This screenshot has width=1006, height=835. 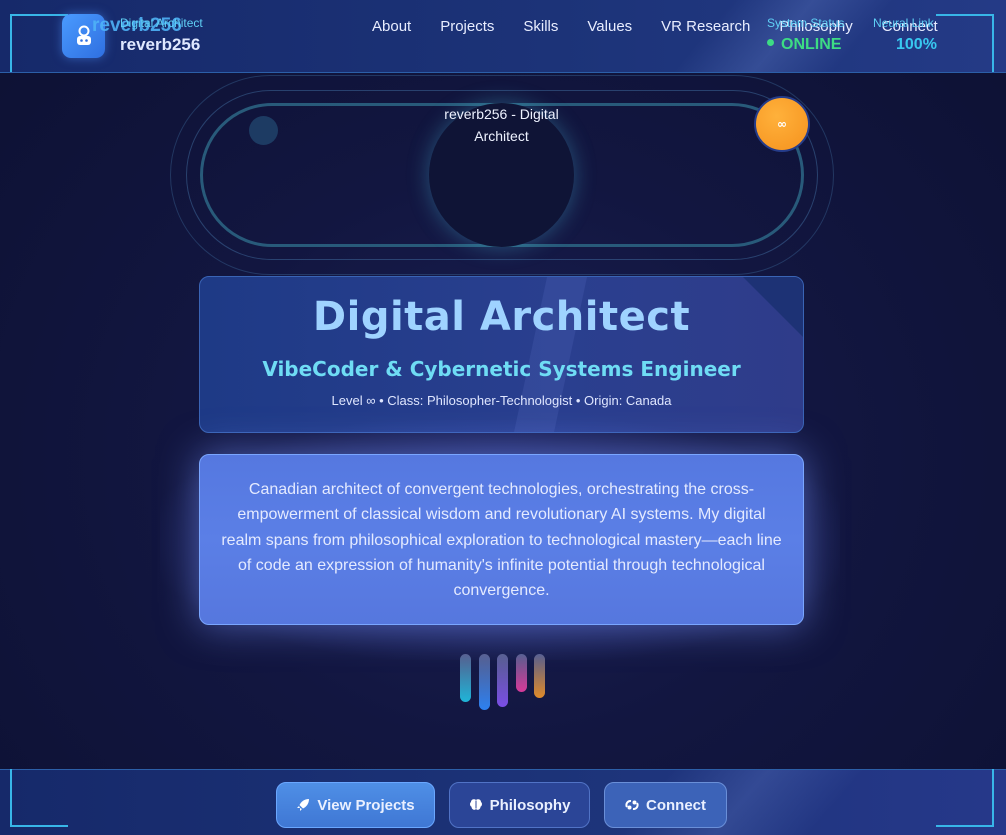 What do you see at coordinates (39, 798) in the screenshot?
I see `frame-corner-bottom-left` at bounding box center [39, 798].